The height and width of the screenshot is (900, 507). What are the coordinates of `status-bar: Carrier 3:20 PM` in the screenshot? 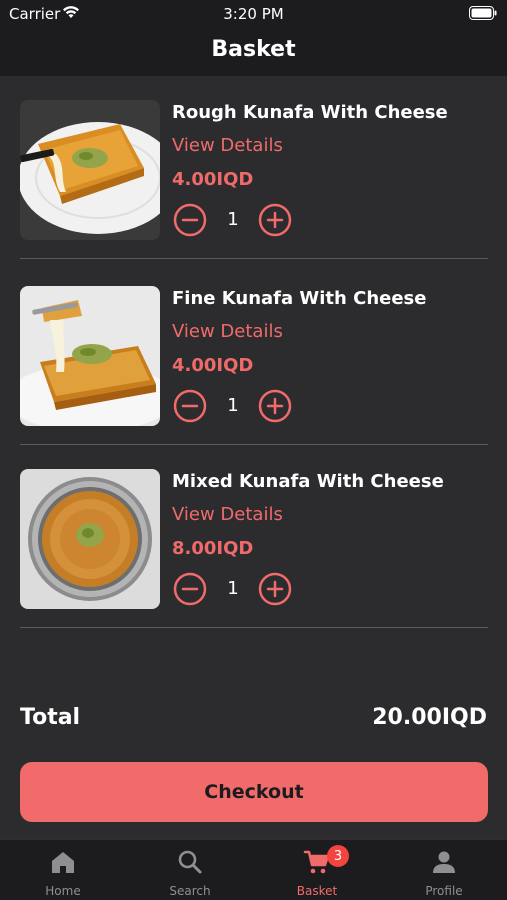 It's located at (253, 15).